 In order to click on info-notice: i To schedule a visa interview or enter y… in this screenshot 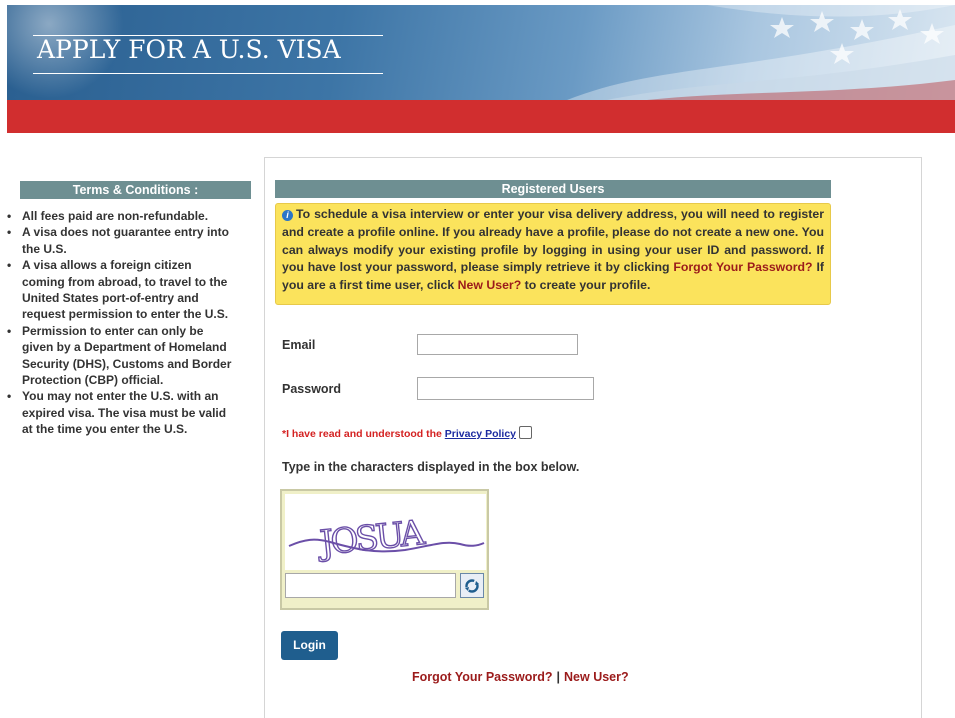, I will do `click(553, 254)`.